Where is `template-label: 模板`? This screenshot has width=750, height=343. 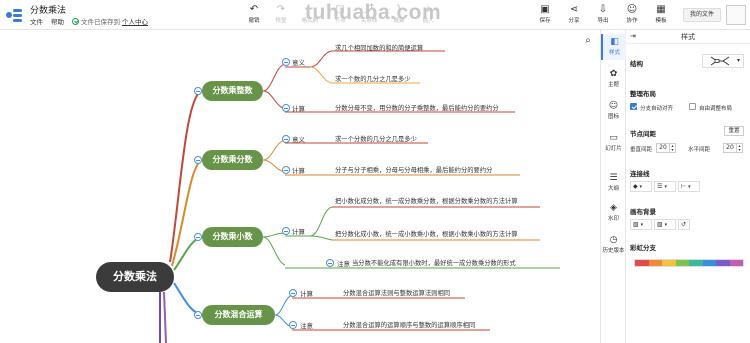
template-label: 模板 is located at coordinates (661, 21).